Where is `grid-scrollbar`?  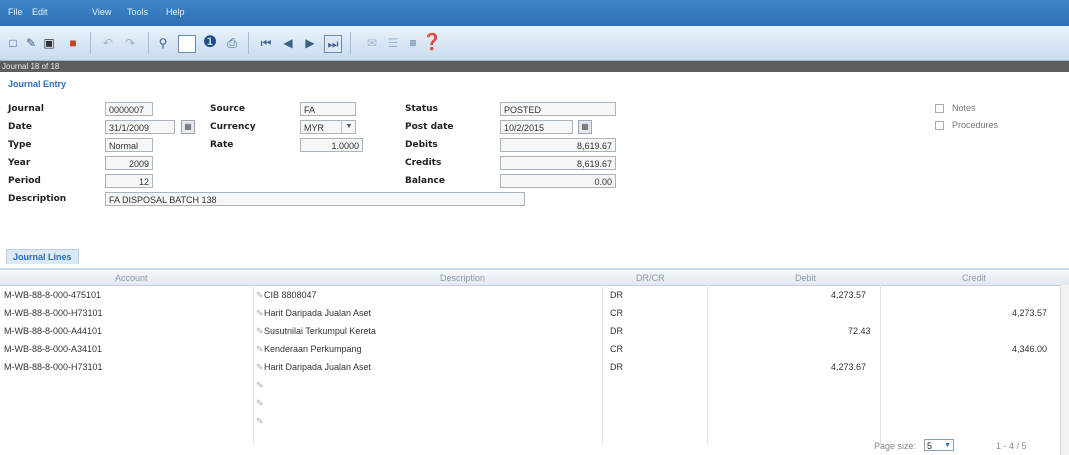
grid-scrollbar is located at coordinates (1064, 370).